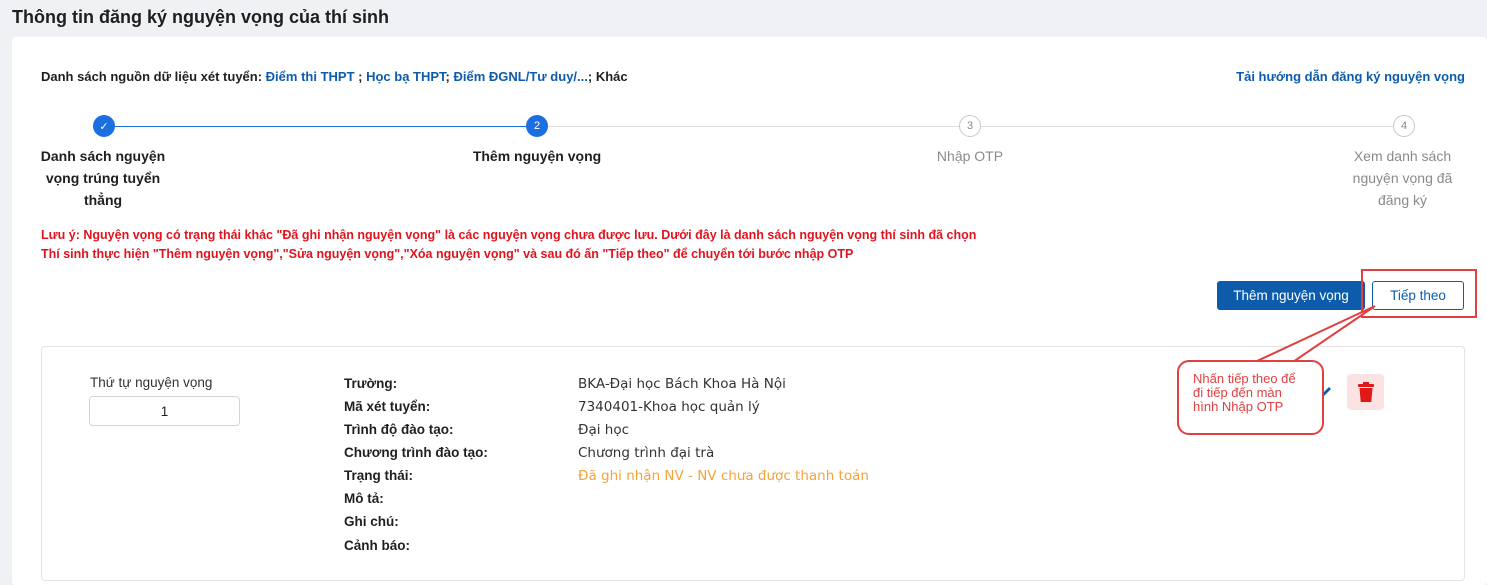 This screenshot has height=585, width=1487. I want to click on field-label-note: Ghi chú:, so click(371, 521).